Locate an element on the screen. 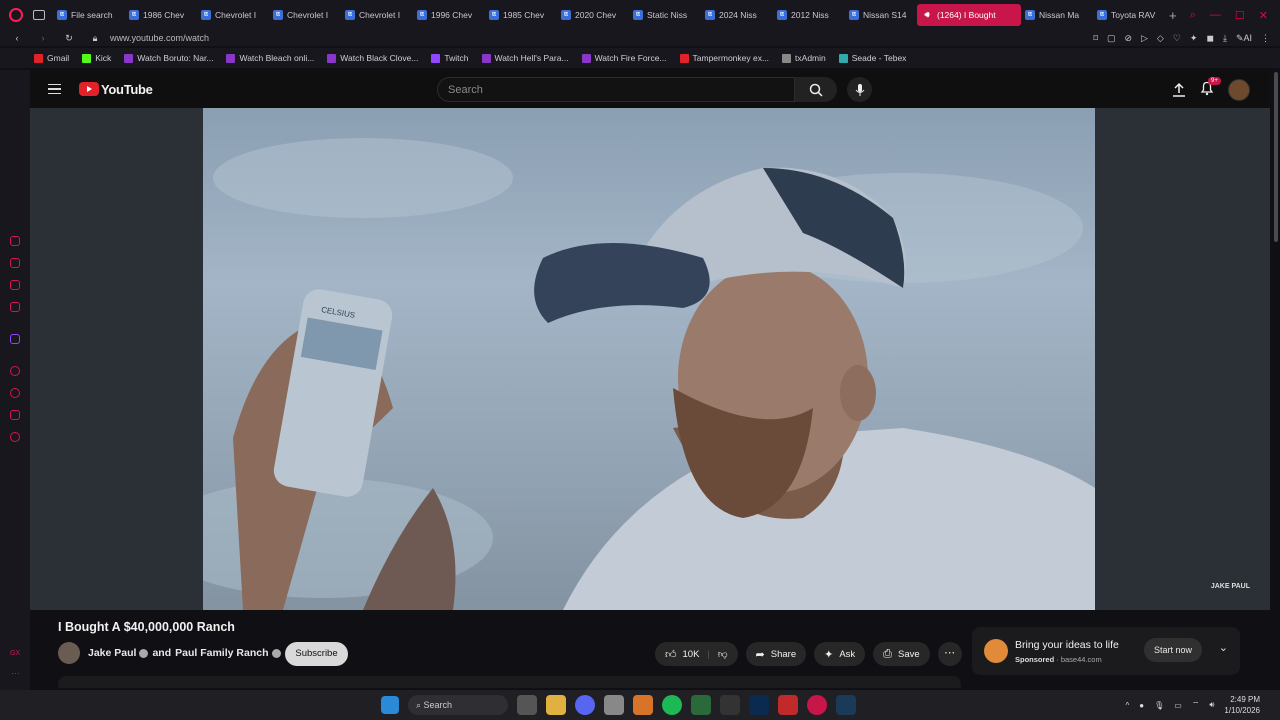 The image size is (1280, 720). reload-button: ↻ is located at coordinates (69, 38).